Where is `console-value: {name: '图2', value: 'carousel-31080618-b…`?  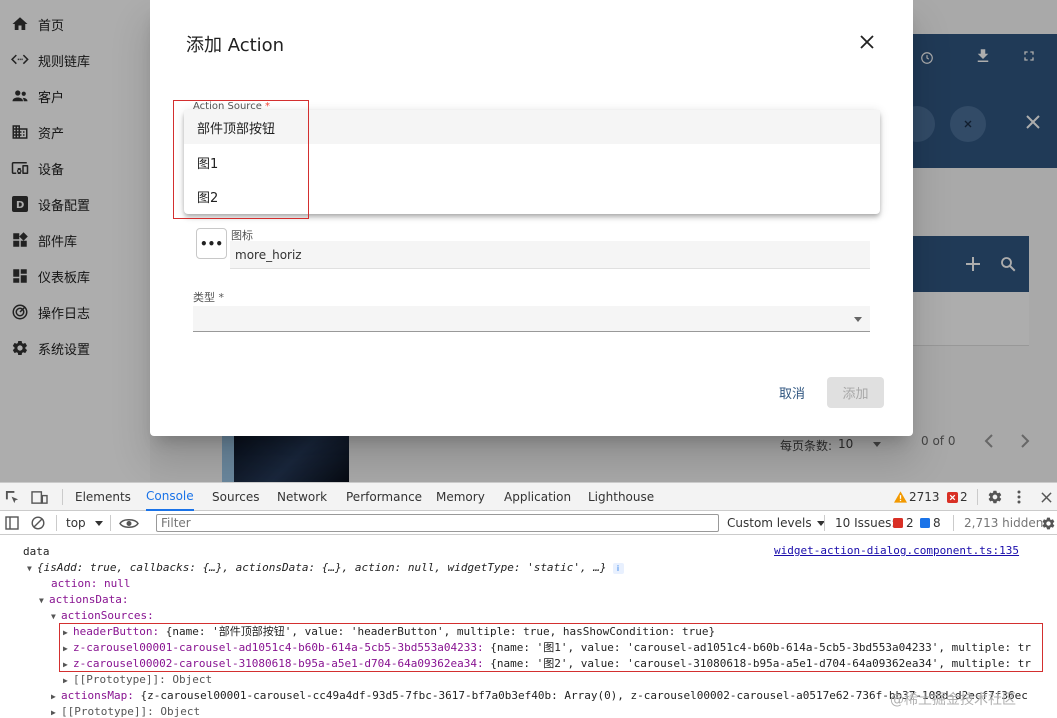 console-value: {name: '图2', value: 'carousel-31080618-b… is located at coordinates (761, 663).